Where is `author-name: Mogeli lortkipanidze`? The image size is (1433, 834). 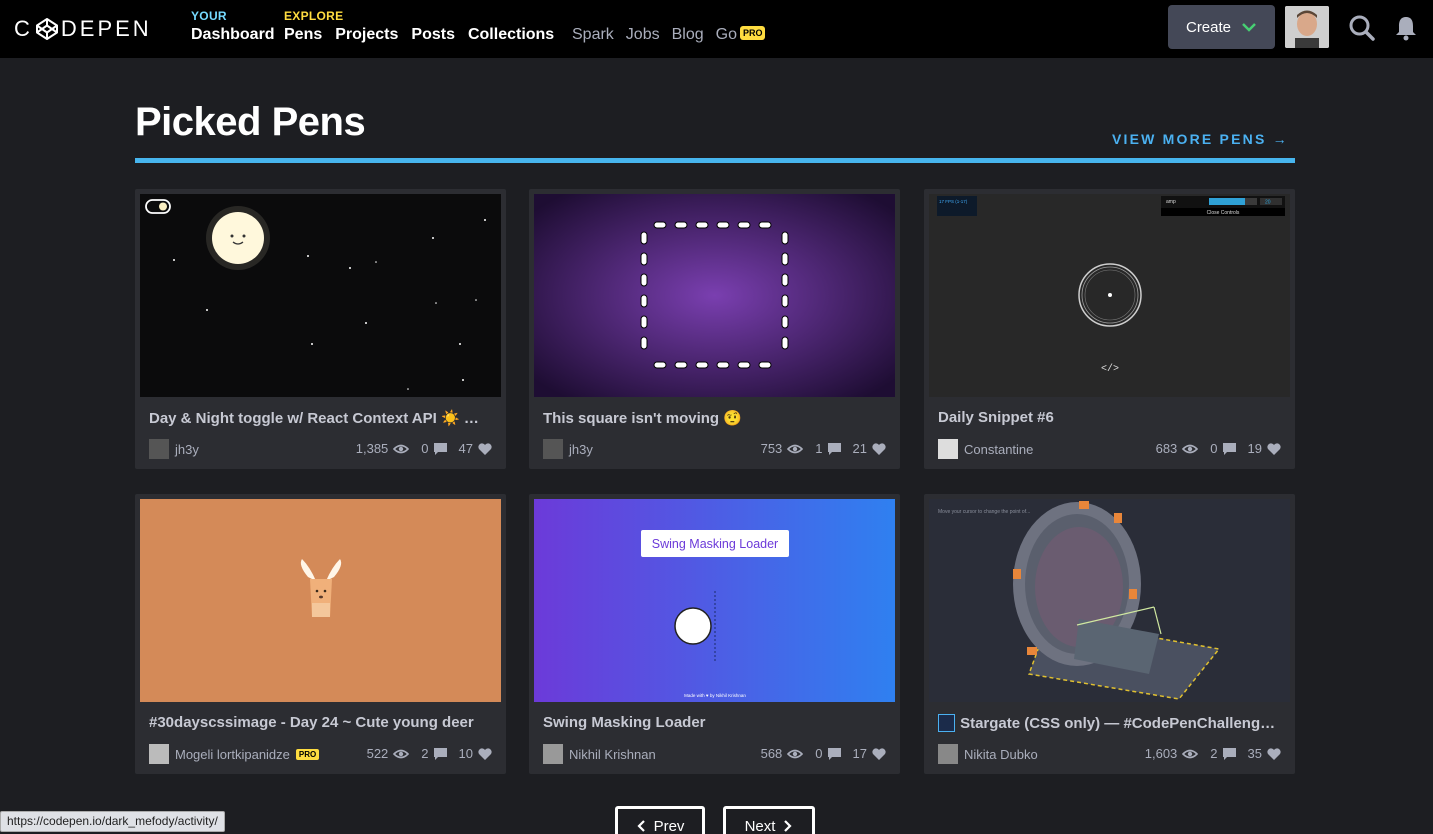 author-name: Mogeli lortkipanidze is located at coordinates (232, 754).